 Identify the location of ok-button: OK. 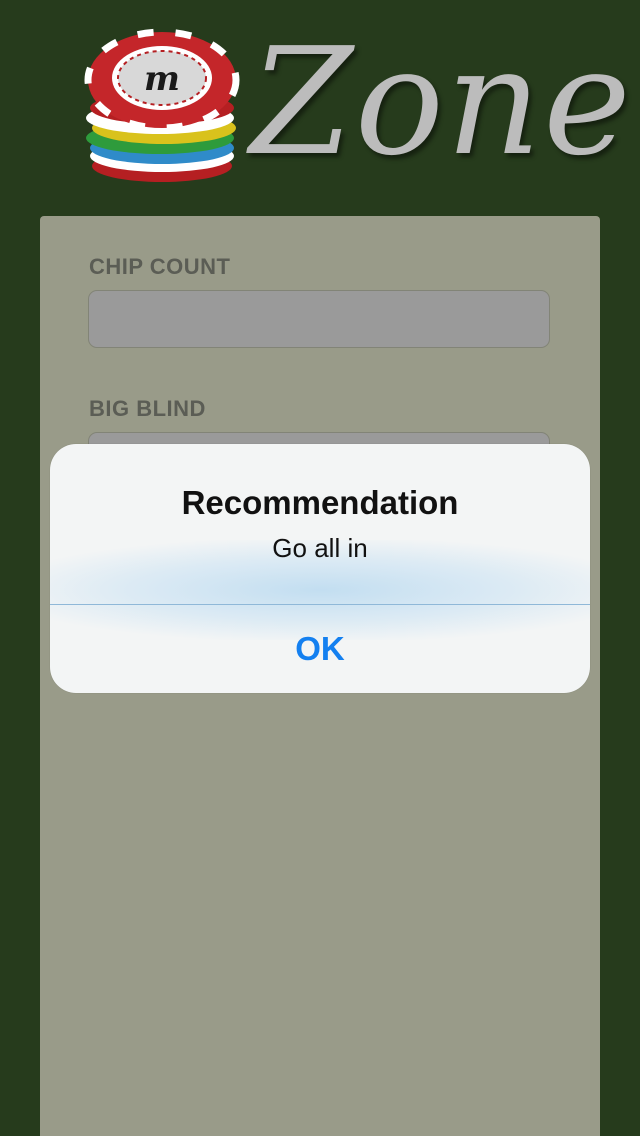
(320, 649).